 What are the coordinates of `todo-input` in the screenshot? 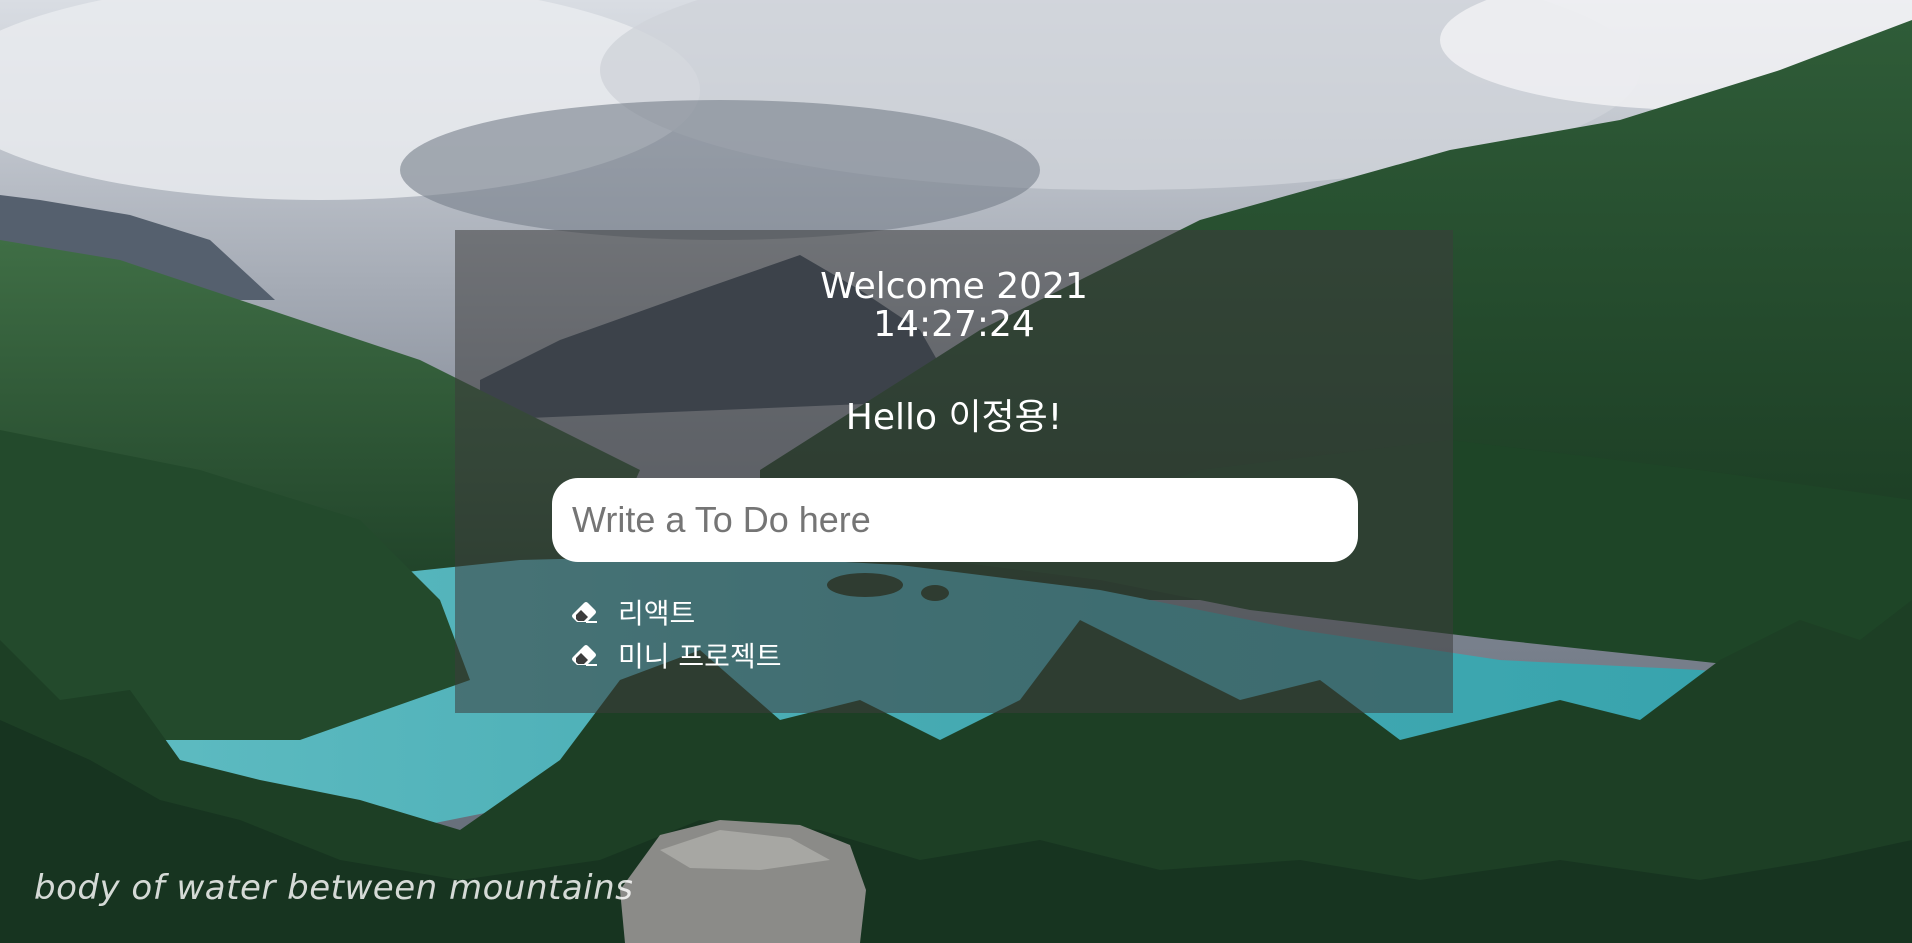 It's located at (955, 520).